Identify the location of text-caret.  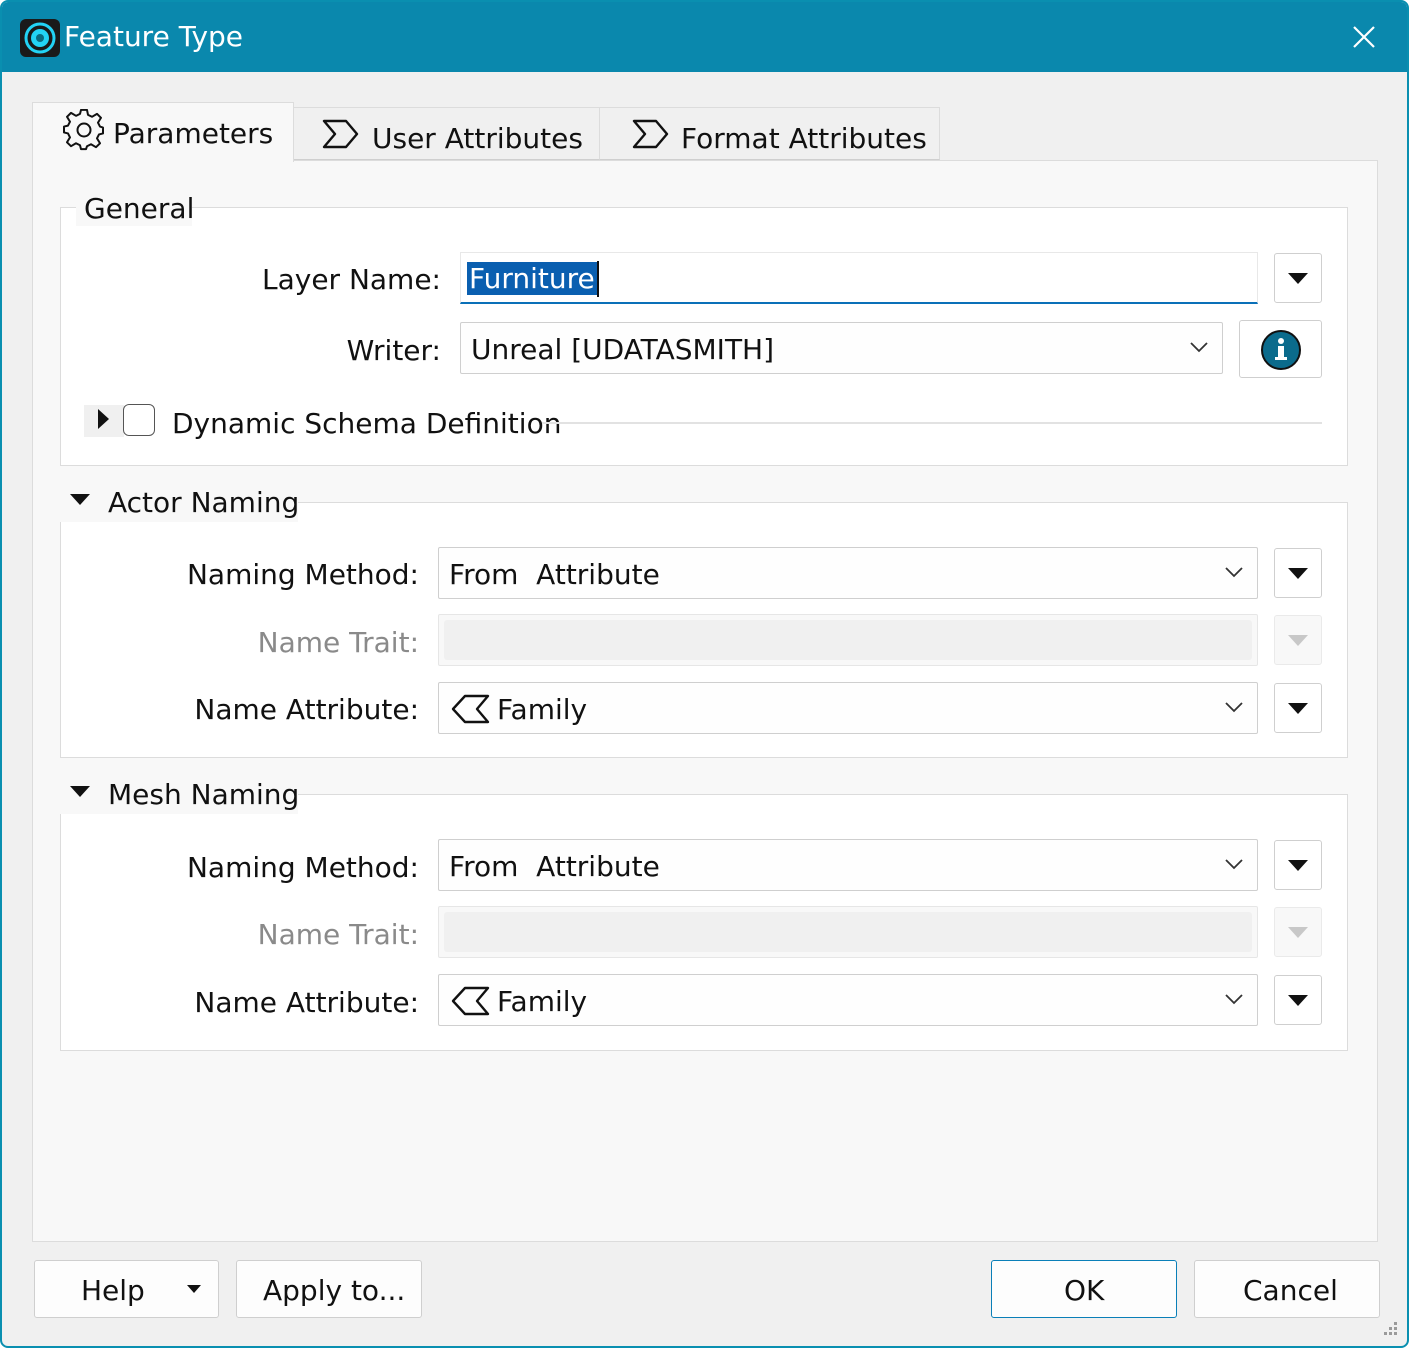
(598, 279).